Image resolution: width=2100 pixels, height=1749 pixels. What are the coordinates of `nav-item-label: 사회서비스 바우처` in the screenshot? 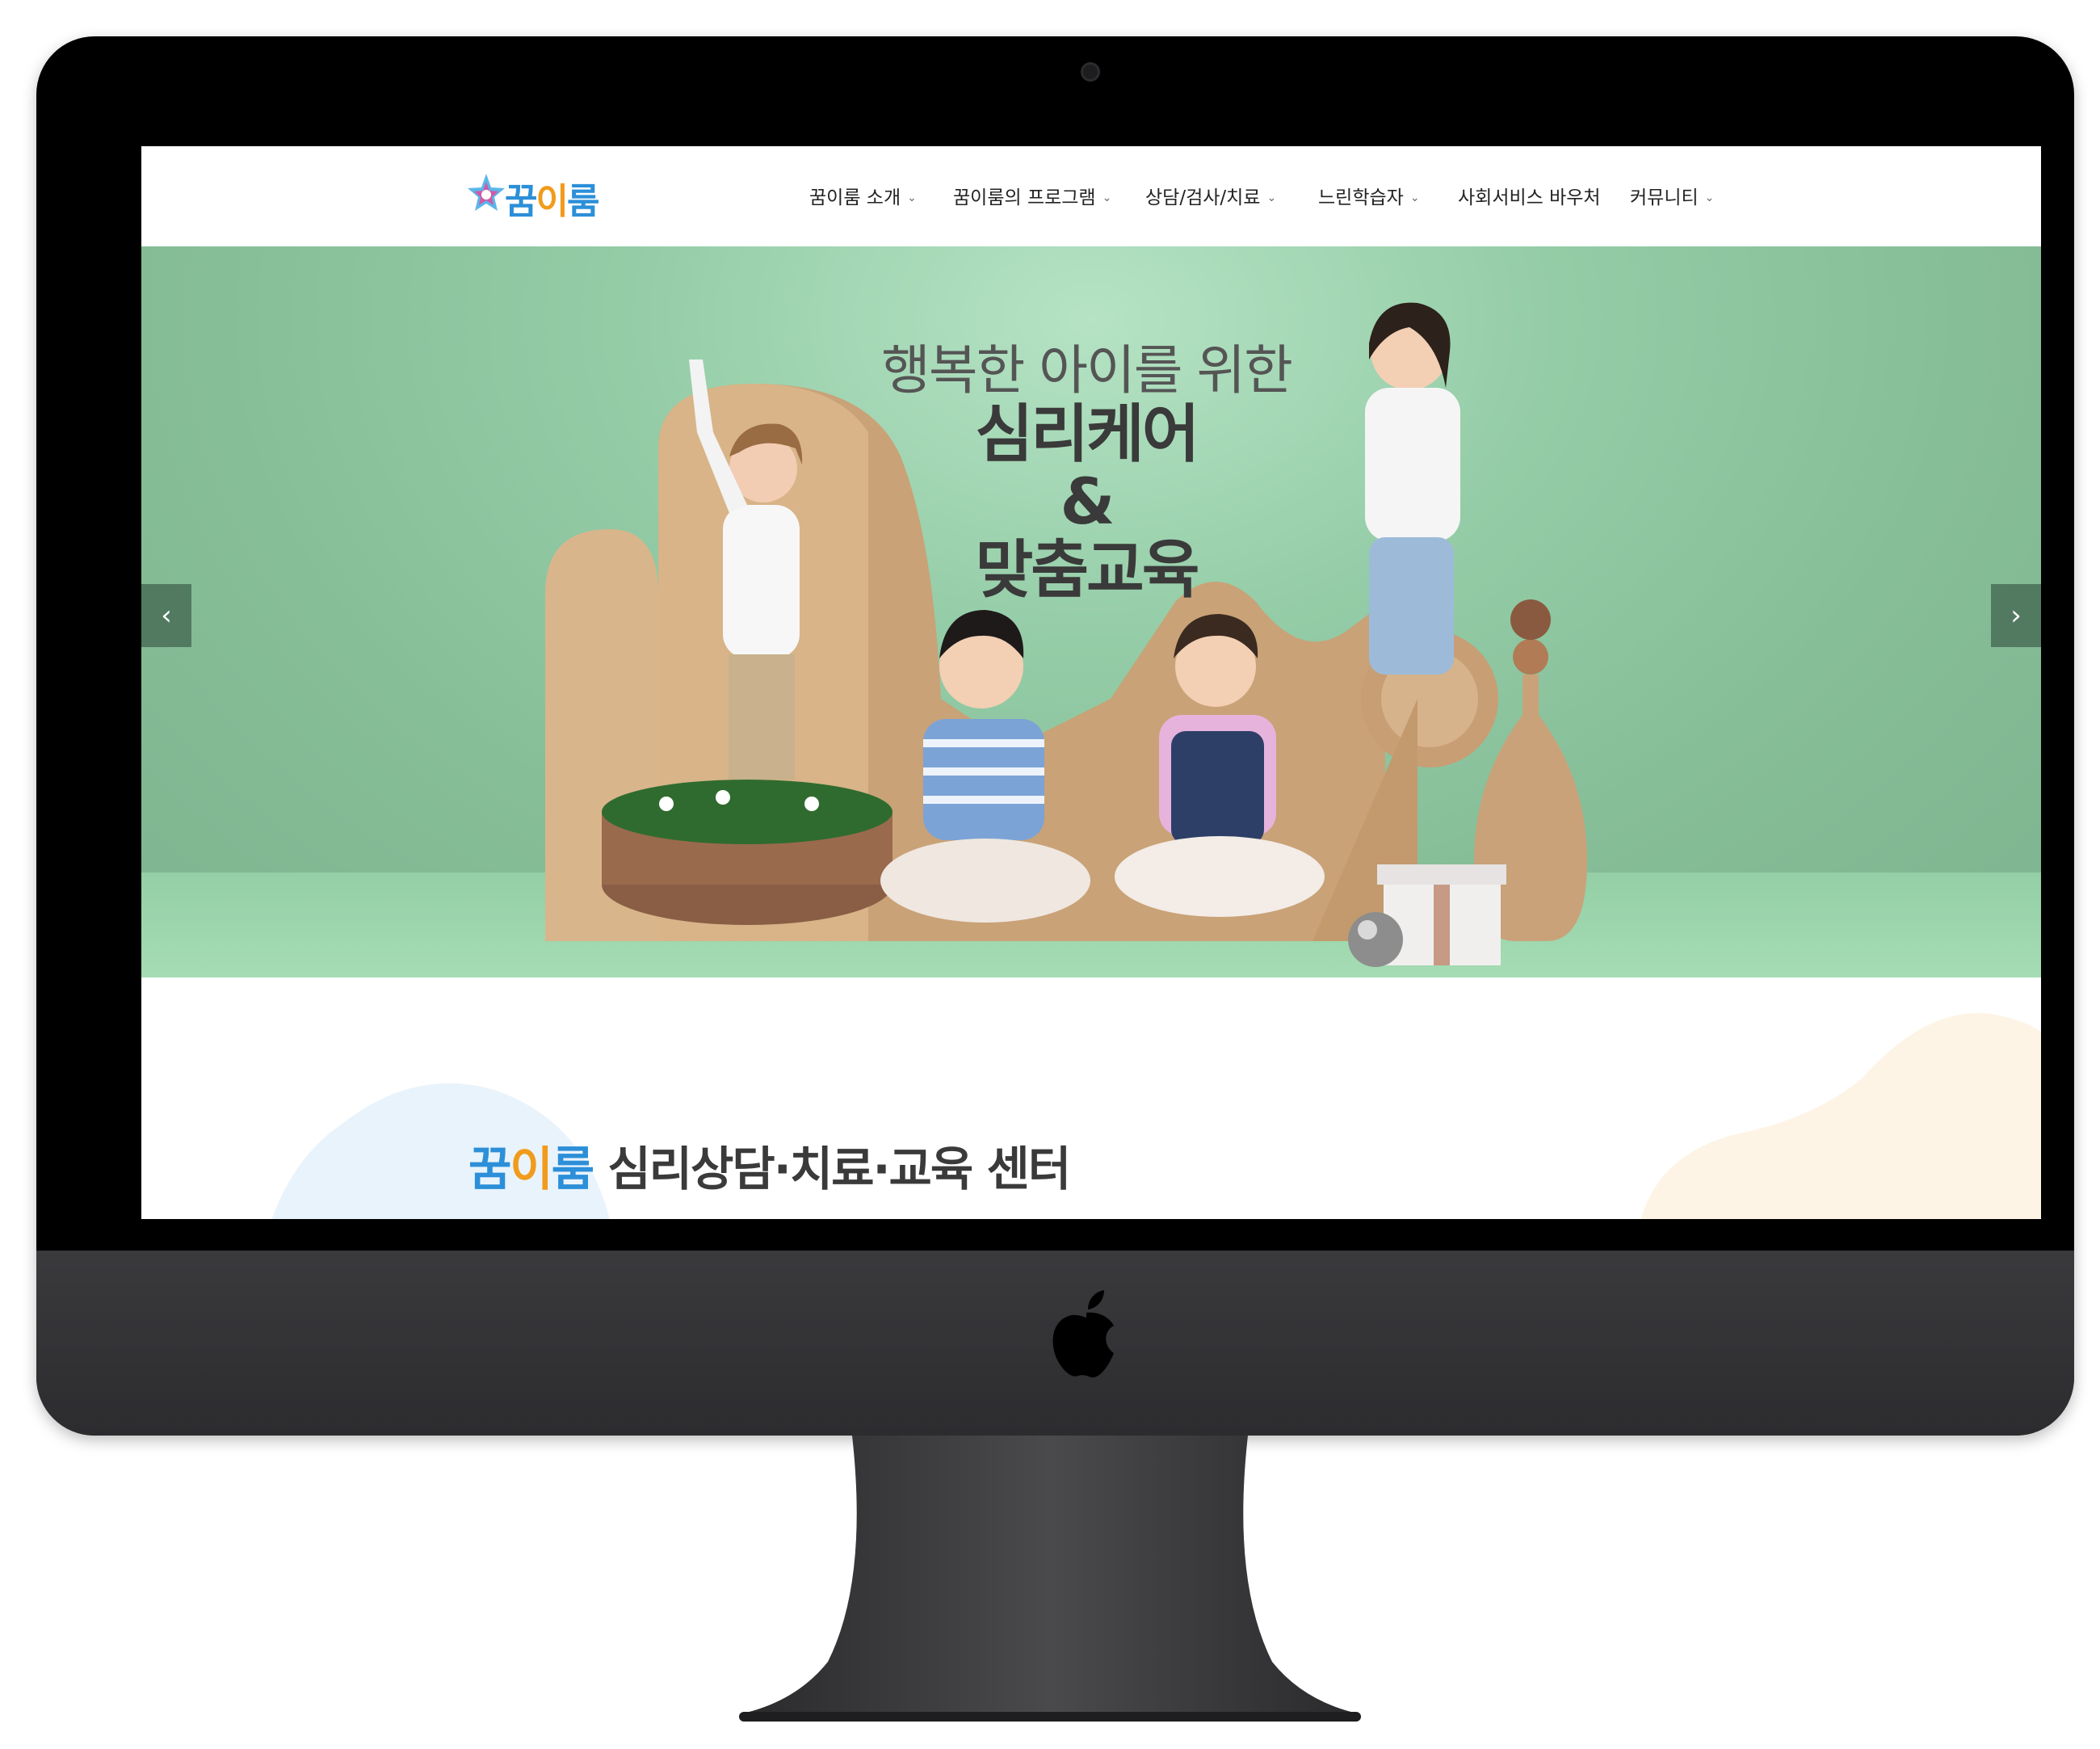 It's located at (1529, 197).